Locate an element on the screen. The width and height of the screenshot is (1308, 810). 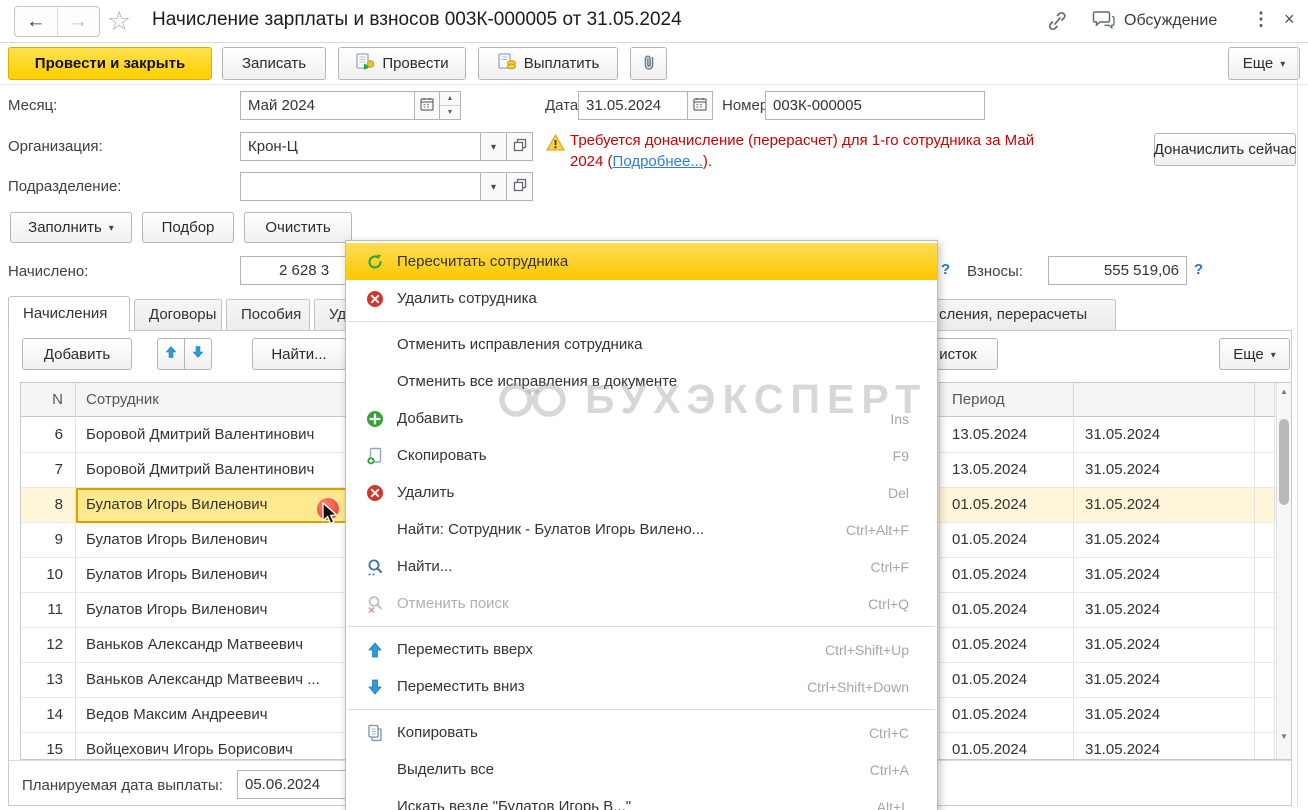
row-number-cell: 10 is located at coordinates (48, 575).